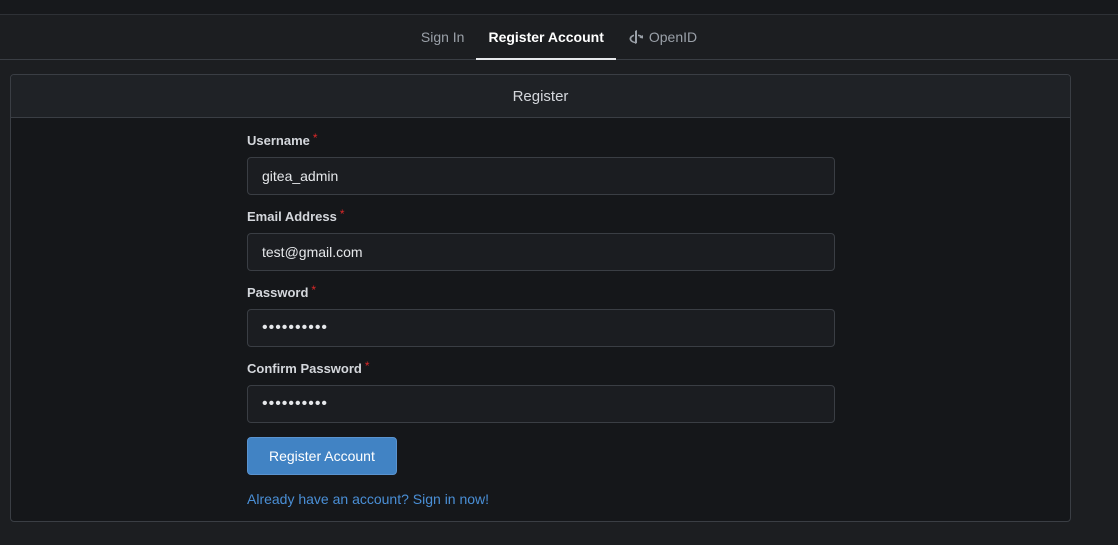 The height and width of the screenshot is (545, 1118). I want to click on tab-openid: OpenID, so click(662, 37).